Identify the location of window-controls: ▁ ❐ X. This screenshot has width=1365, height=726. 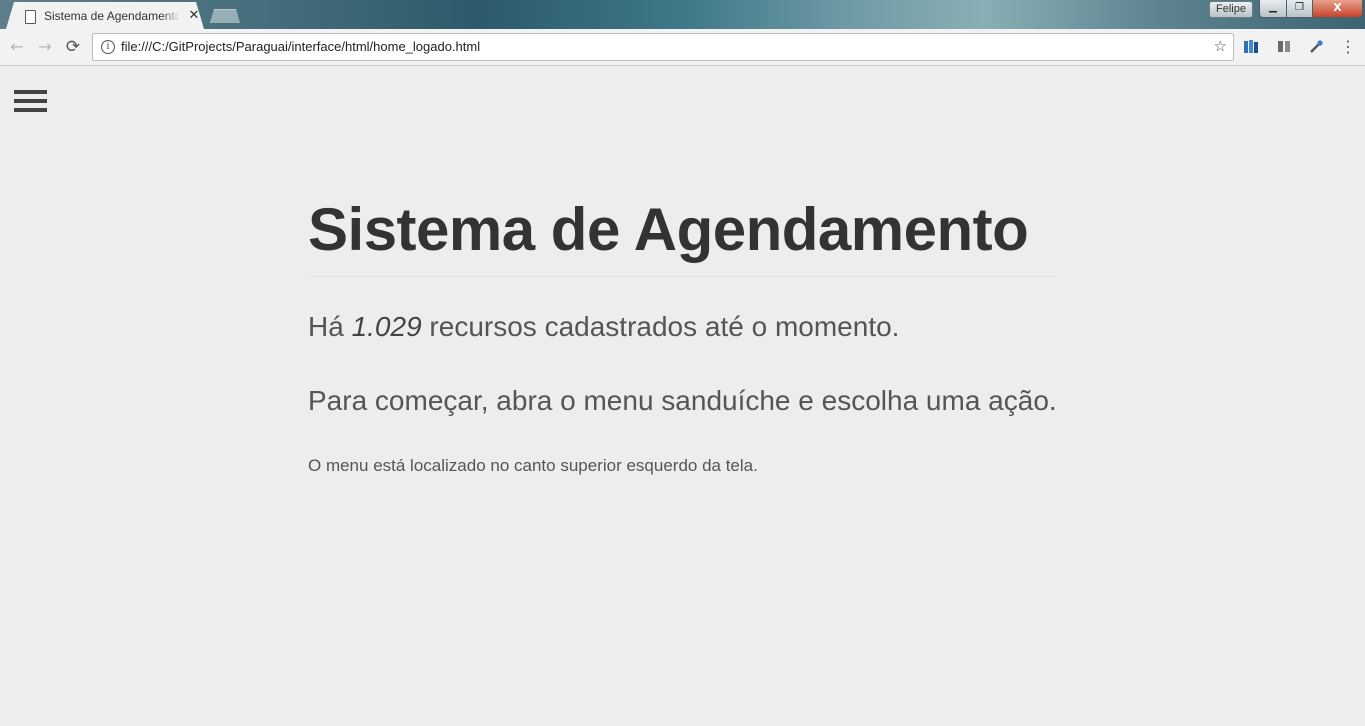
(1311, 9).